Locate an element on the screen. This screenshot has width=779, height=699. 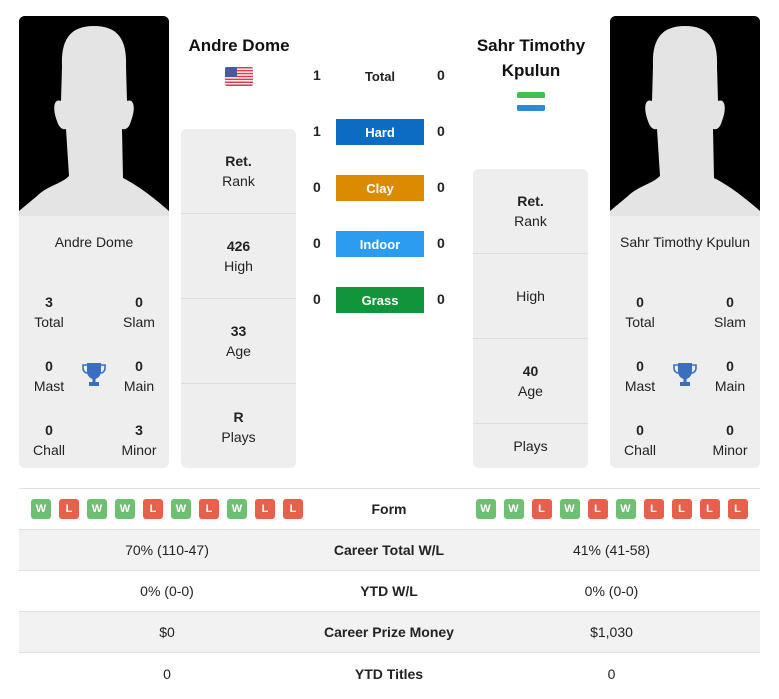
surface-total-label: Total is located at coordinates (380, 76).